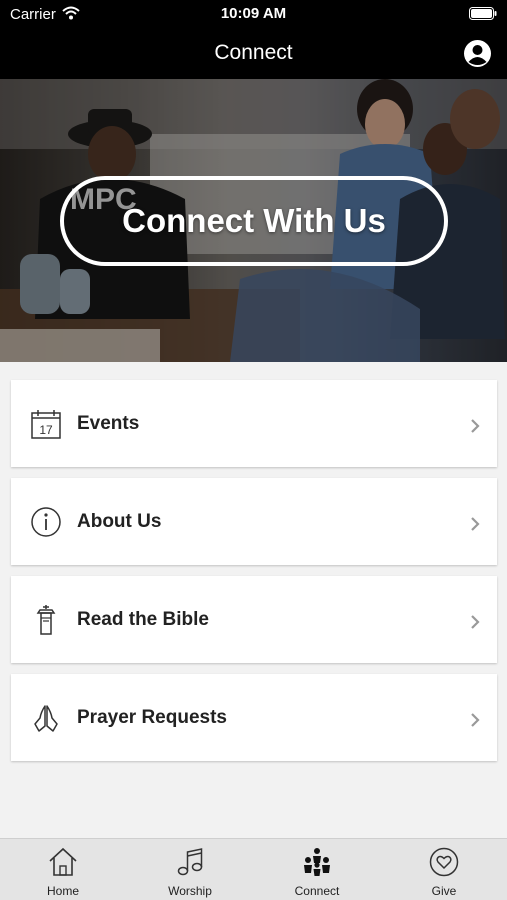 This screenshot has height=900, width=507. I want to click on heart-icon, so click(444, 862).